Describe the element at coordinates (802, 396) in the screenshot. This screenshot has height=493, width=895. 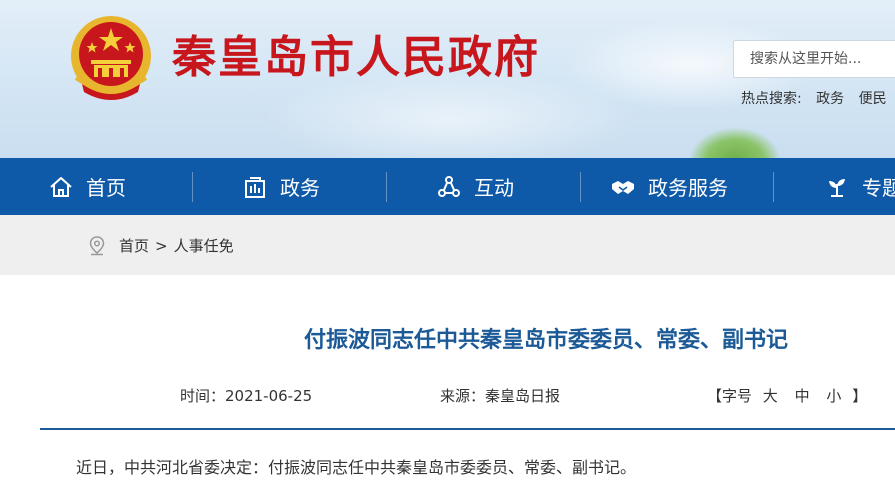
I see `font-size-medium-button: 中` at that location.